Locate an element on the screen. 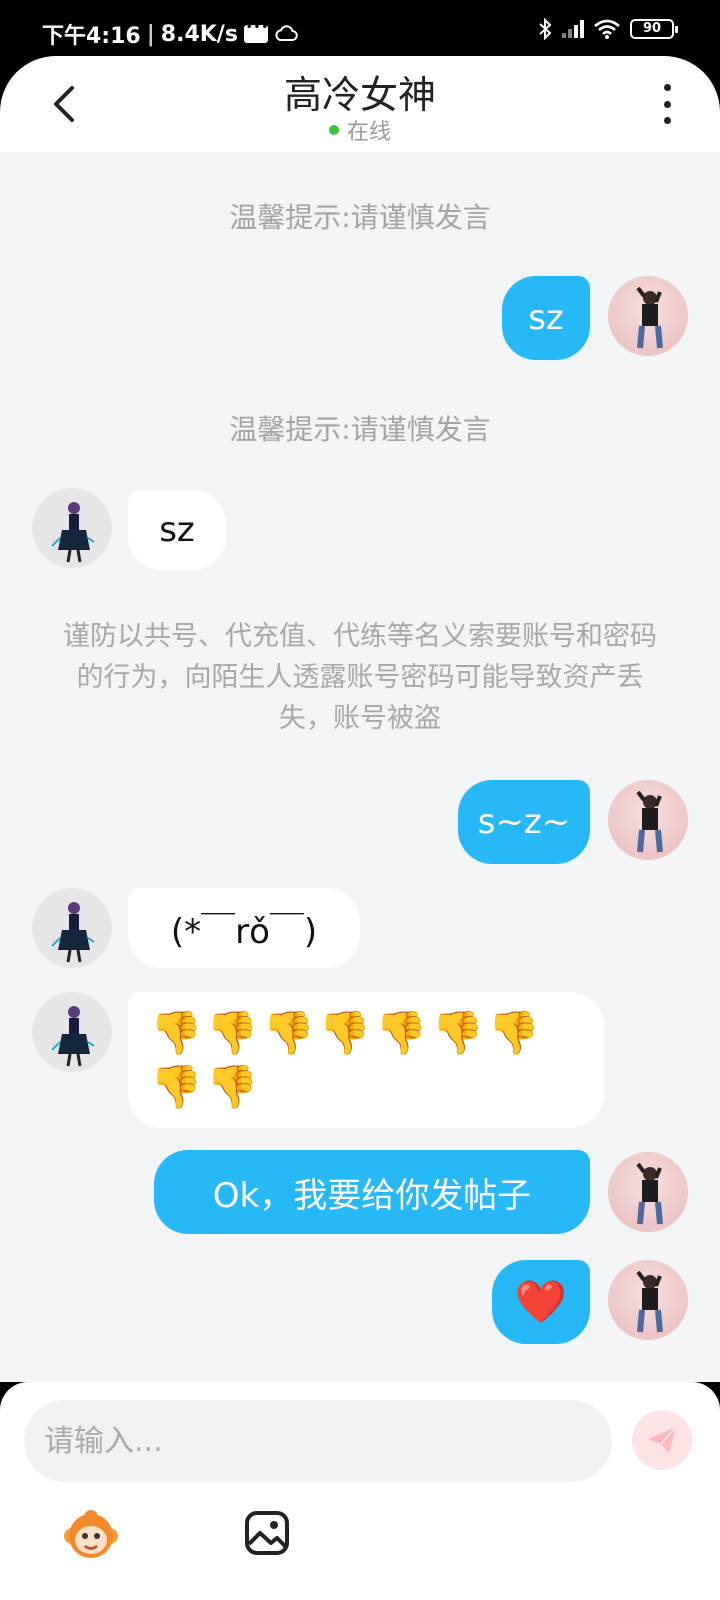  cloud-icon is located at coordinates (286, 33).